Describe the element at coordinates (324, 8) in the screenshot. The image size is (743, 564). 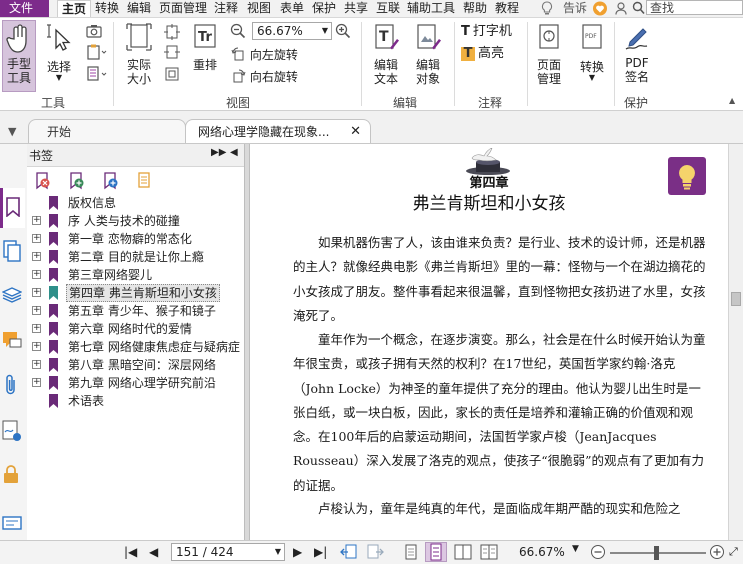
I see `menu-protect: 保护` at that location.